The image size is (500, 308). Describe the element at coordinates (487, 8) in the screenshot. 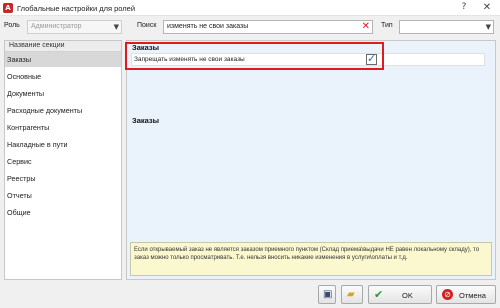

I see `close-window-button: ✕` at that location.